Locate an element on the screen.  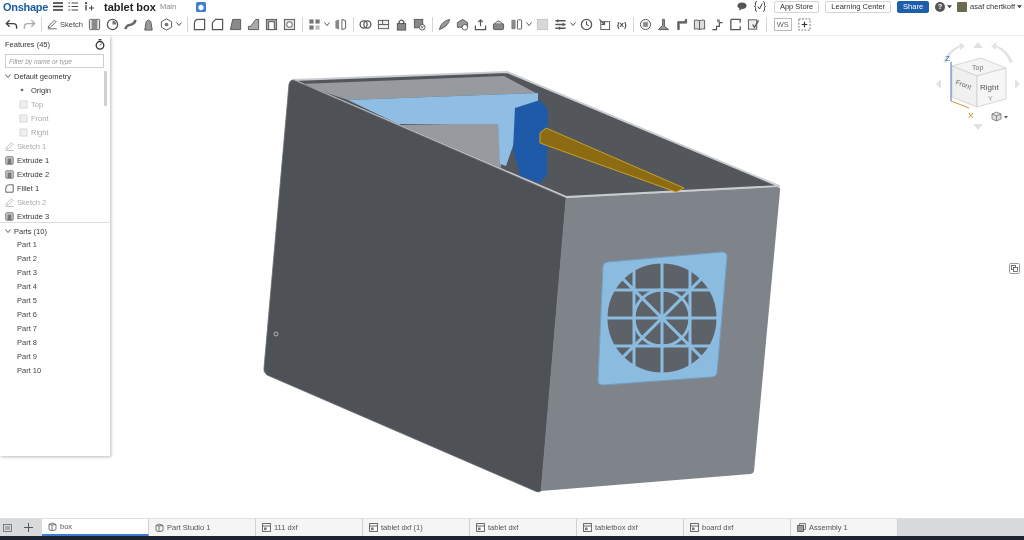
mirror-icon is located at coordinates (341, 24).